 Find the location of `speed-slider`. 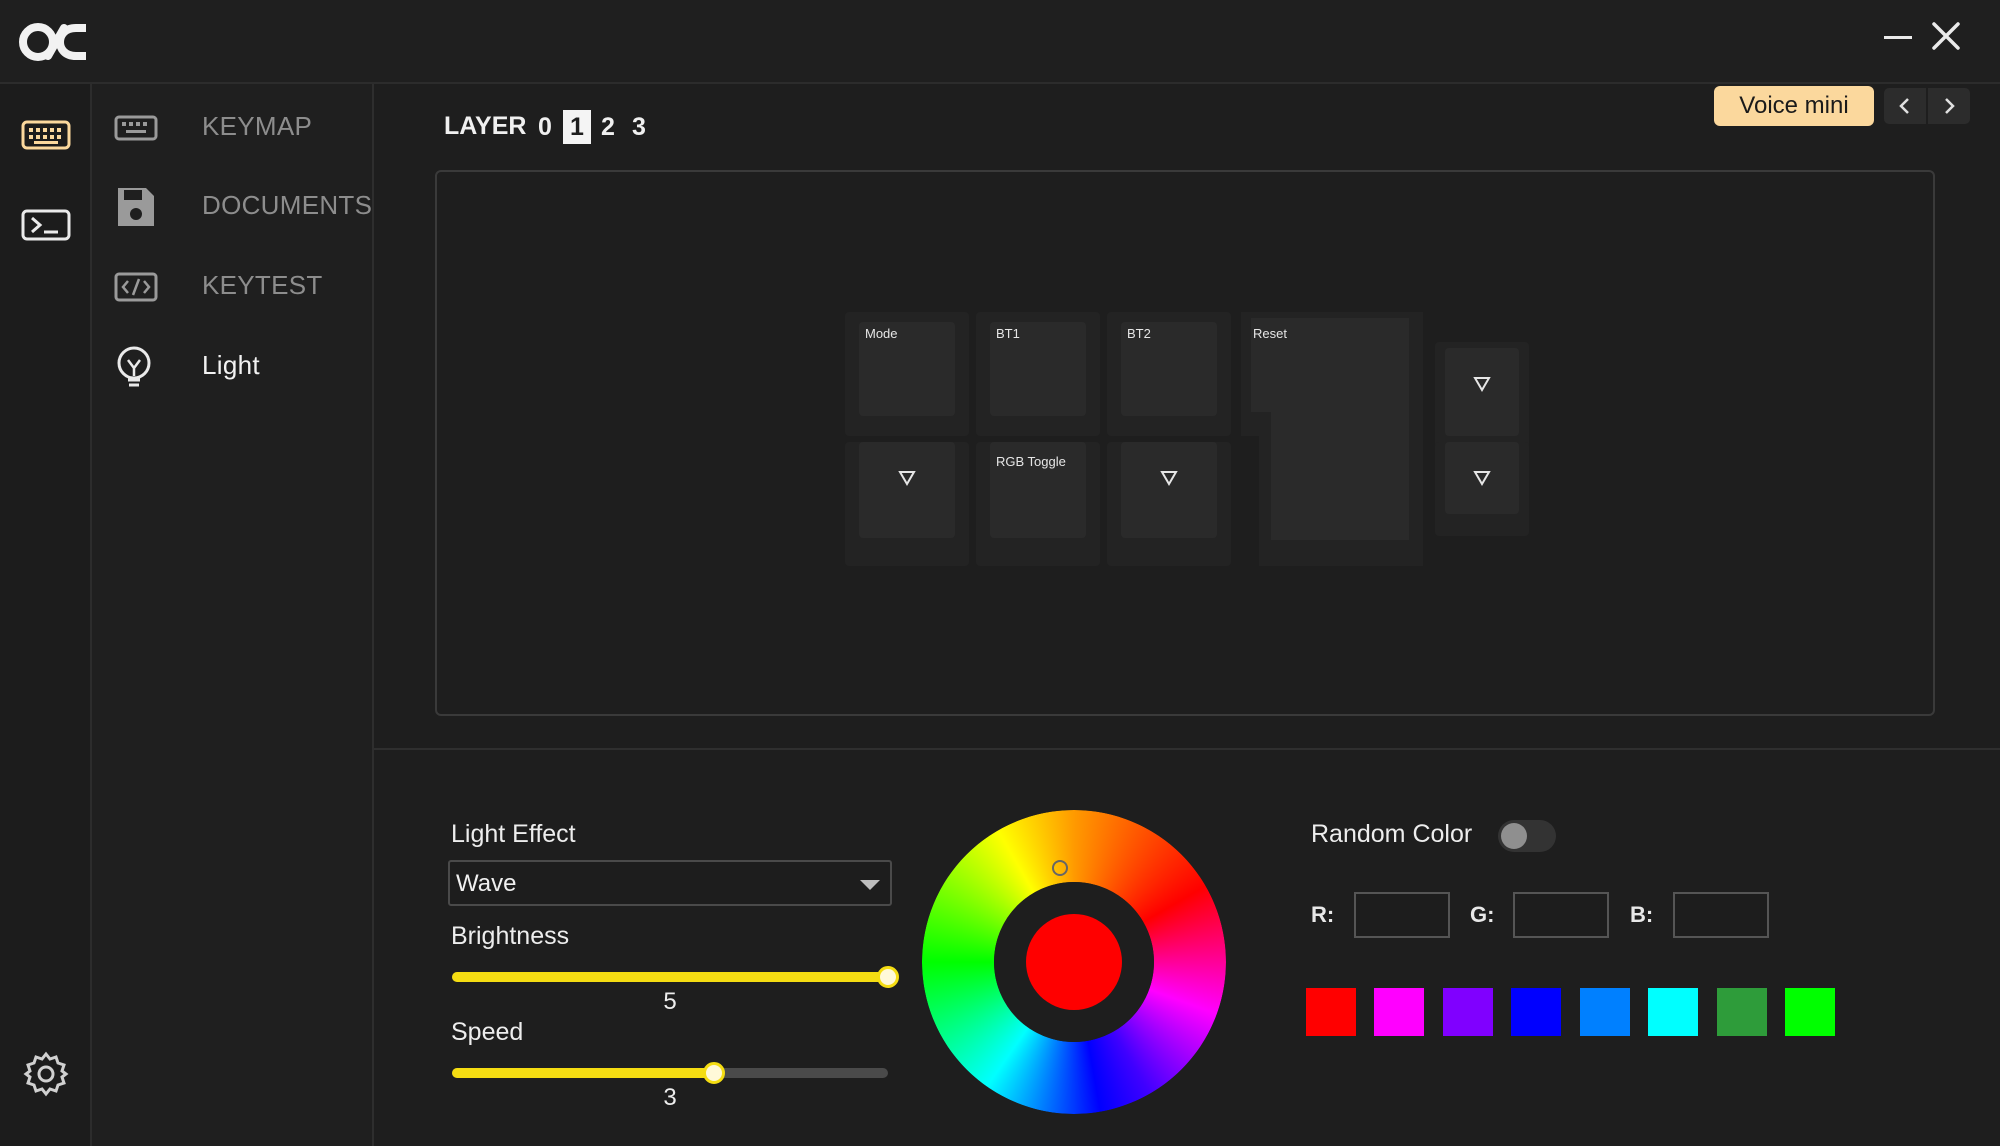

speed-slider is located at coordinates (670, 1072).